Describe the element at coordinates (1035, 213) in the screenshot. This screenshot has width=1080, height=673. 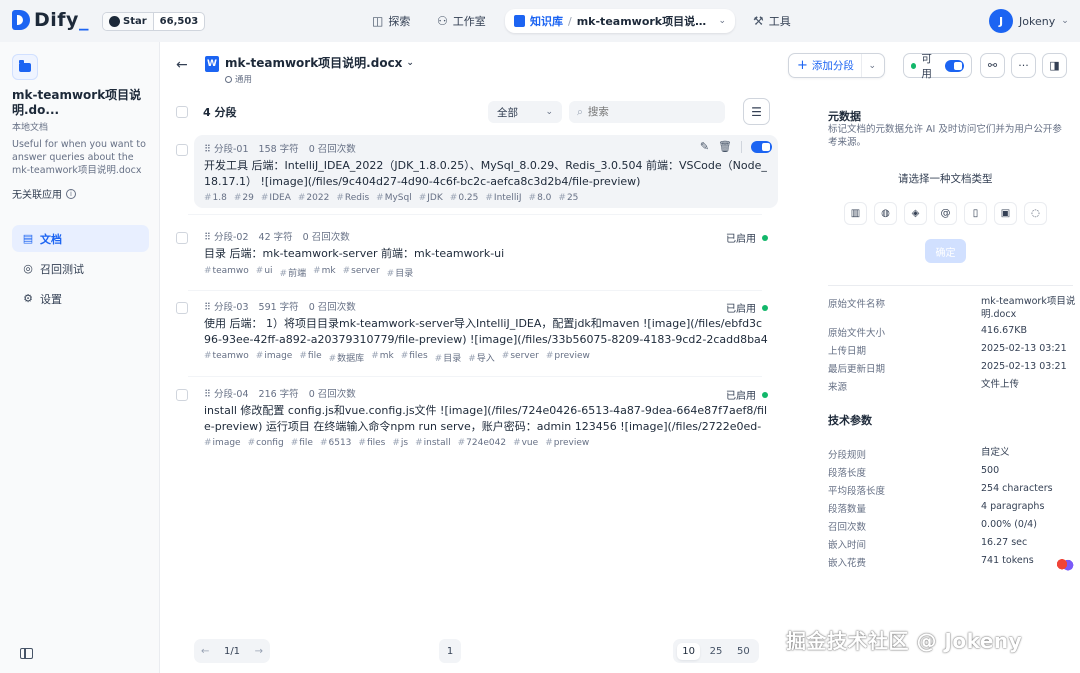
I see `im-chat-type-icon: ◌` at that location.